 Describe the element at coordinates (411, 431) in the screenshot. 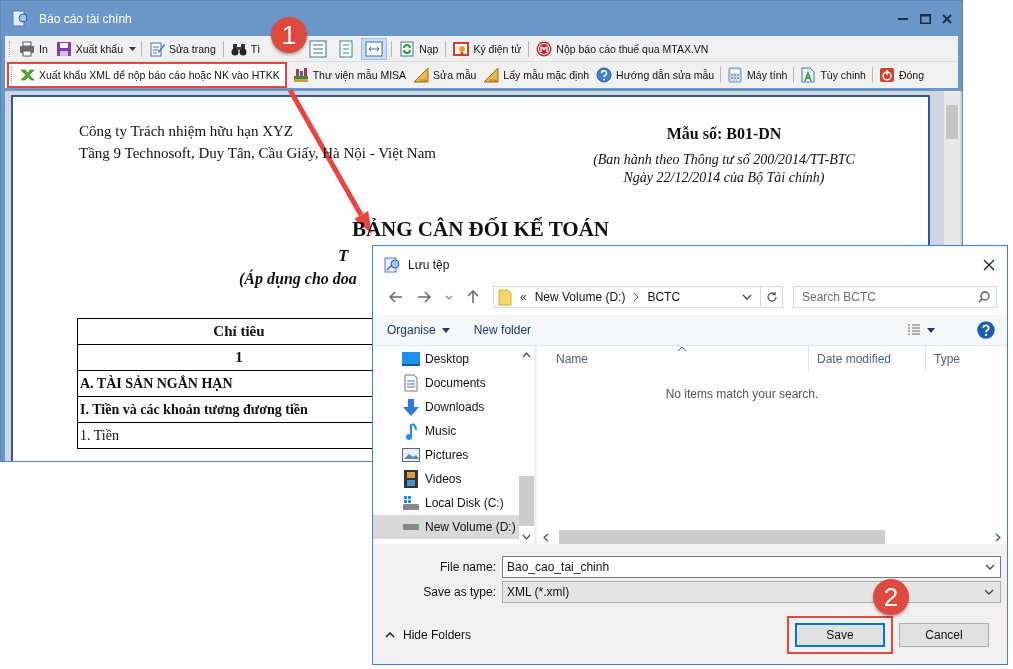

I see `music-note-icon` at that location.